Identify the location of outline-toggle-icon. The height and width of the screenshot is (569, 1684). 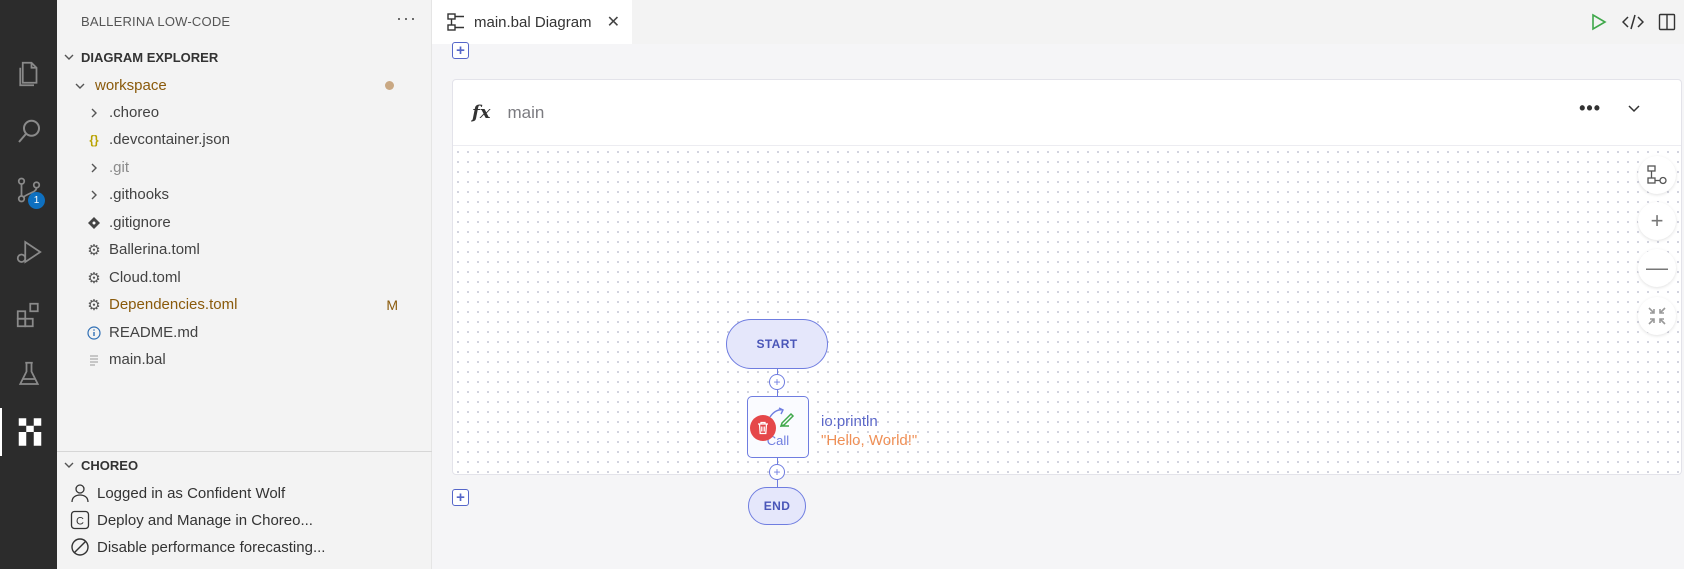
(1657, 175).